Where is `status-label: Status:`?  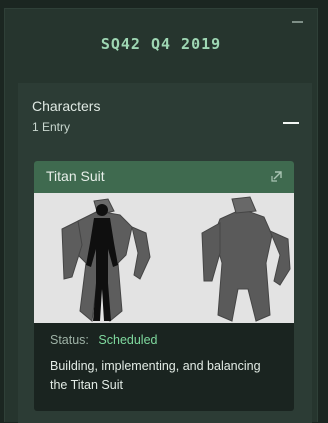 status-label: Status: is located at coordinates (69, 340).